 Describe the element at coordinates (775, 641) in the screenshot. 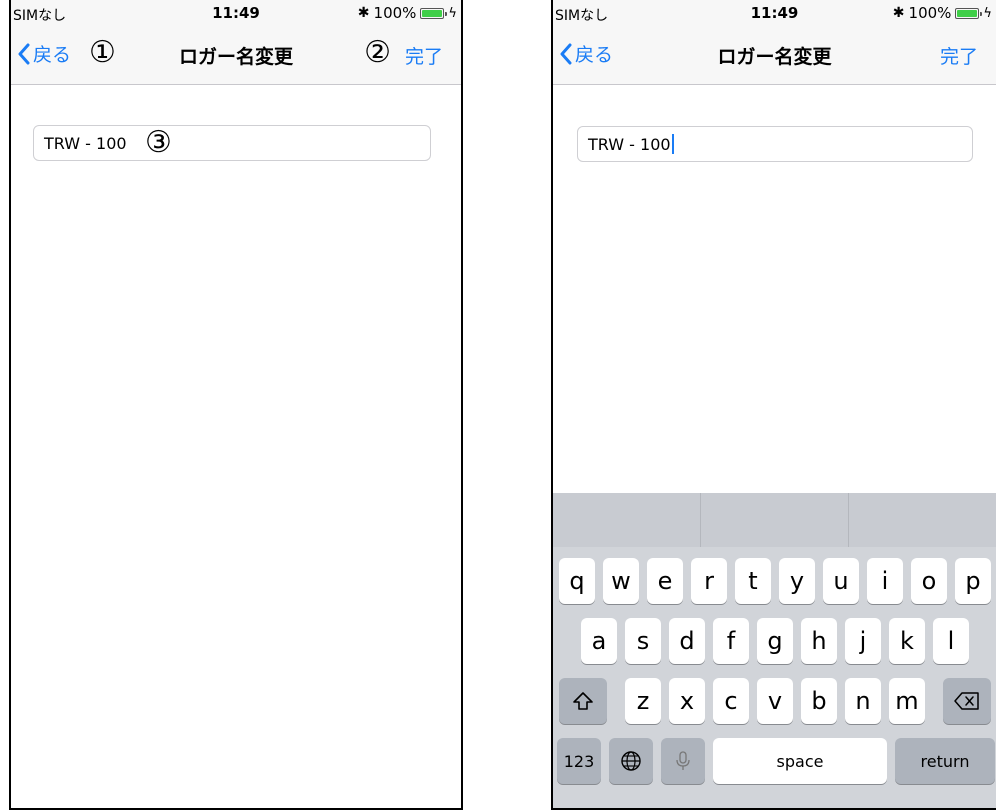

I see `key-g: g` at that location.